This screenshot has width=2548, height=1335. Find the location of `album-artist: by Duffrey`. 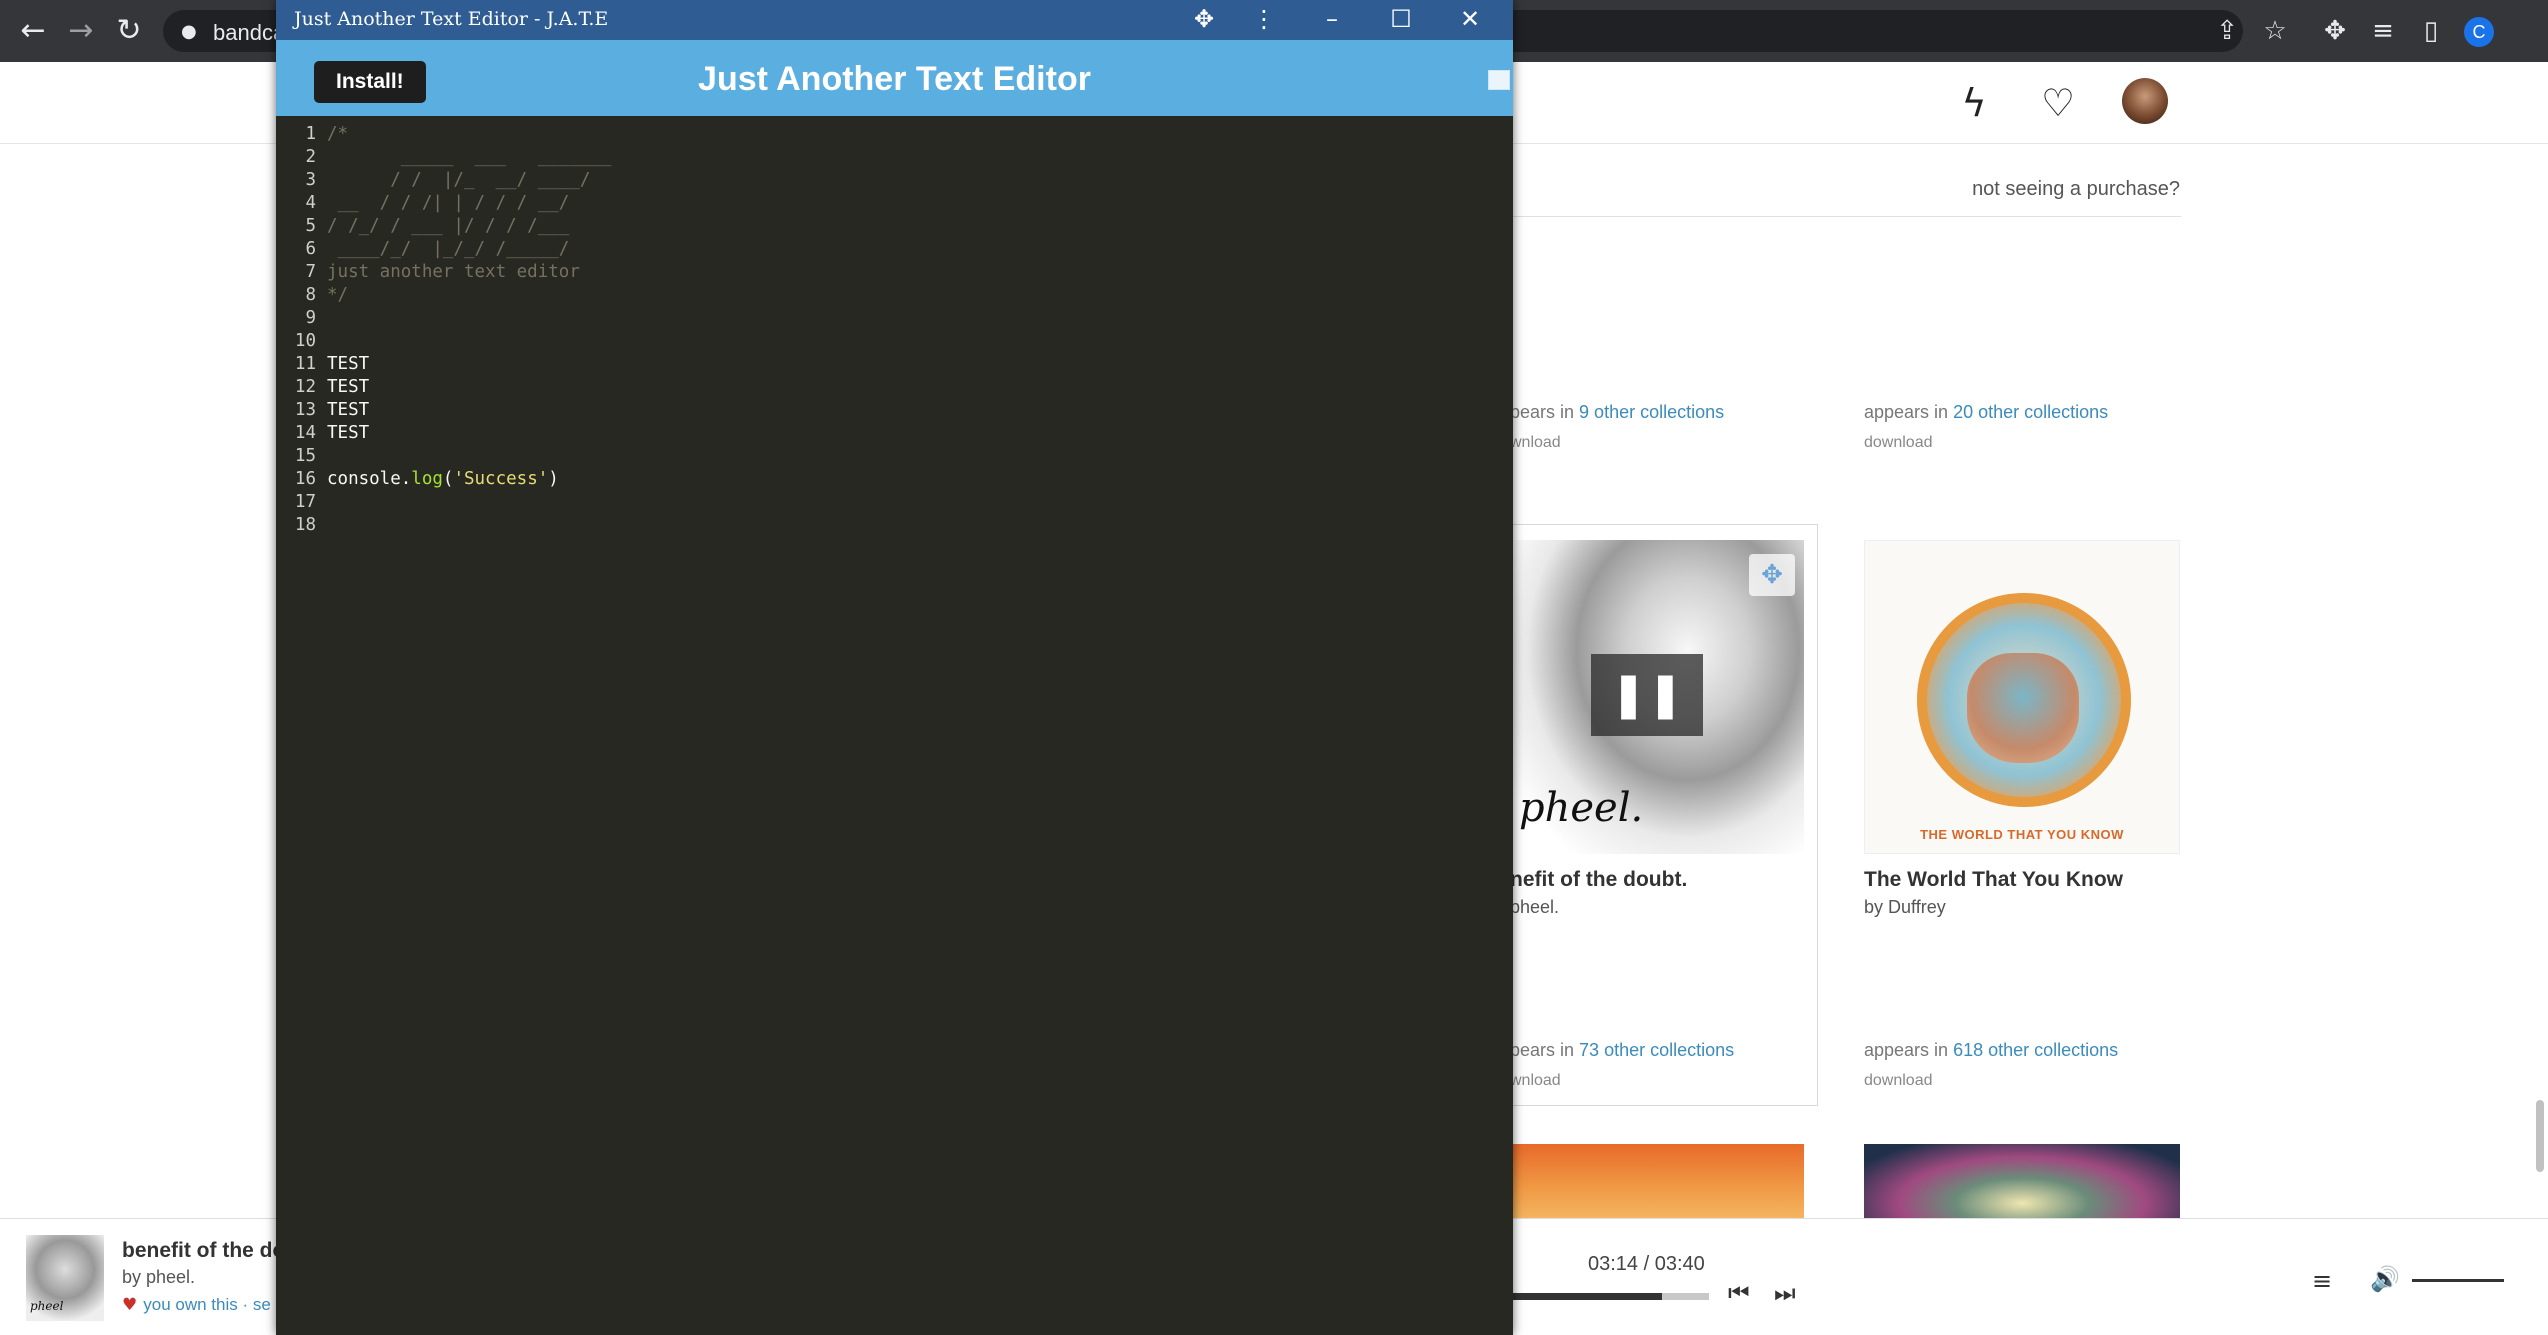

album-artist: by Duffrey is located at coordinates (1905, 907).